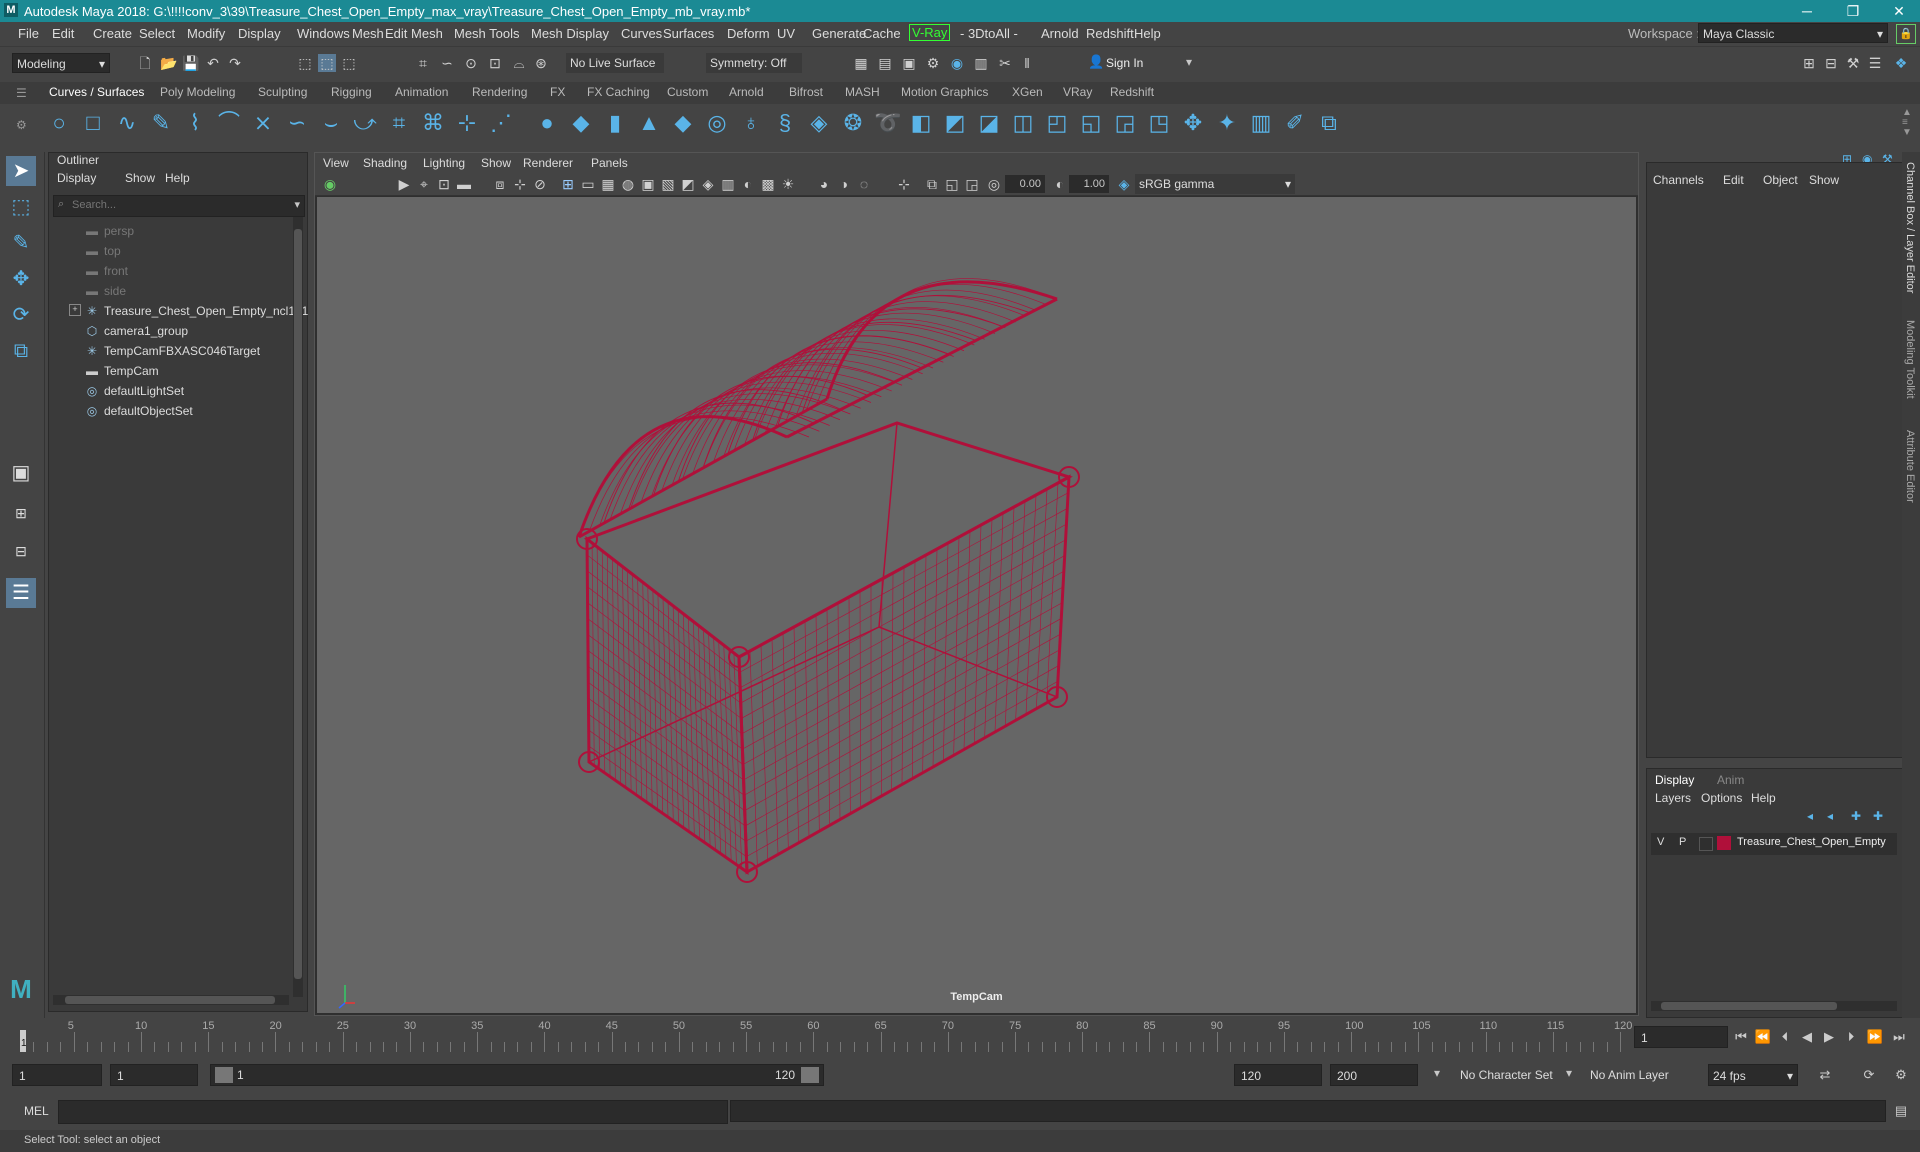  I want to click on insert-isoparm-icon: ▥, so click(1261, 123).